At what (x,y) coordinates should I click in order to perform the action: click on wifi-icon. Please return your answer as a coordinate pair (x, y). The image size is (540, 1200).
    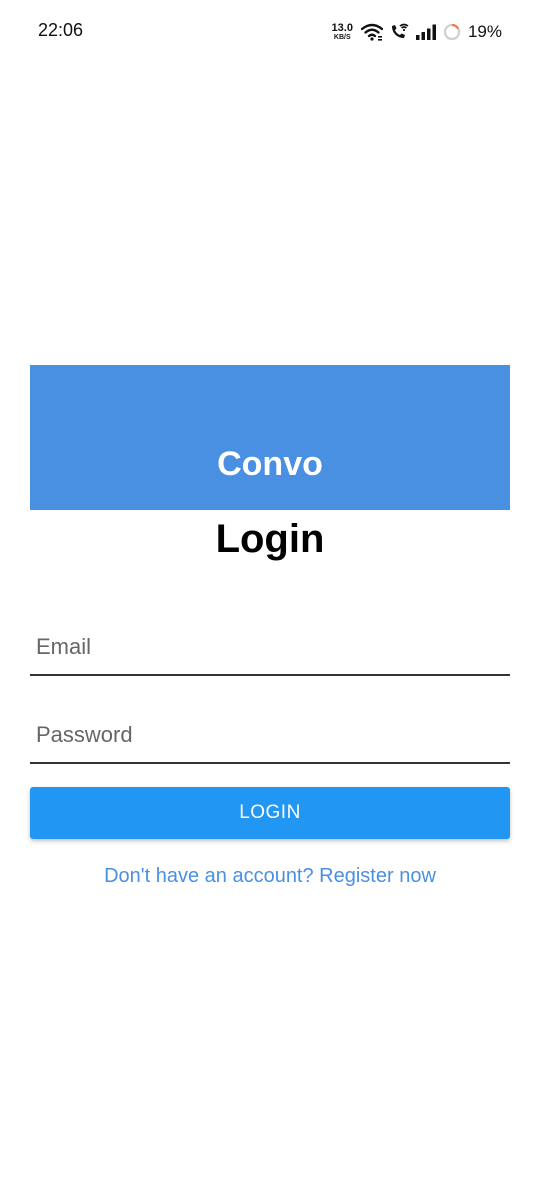
    Looking at the image, I should click on (371, 32).